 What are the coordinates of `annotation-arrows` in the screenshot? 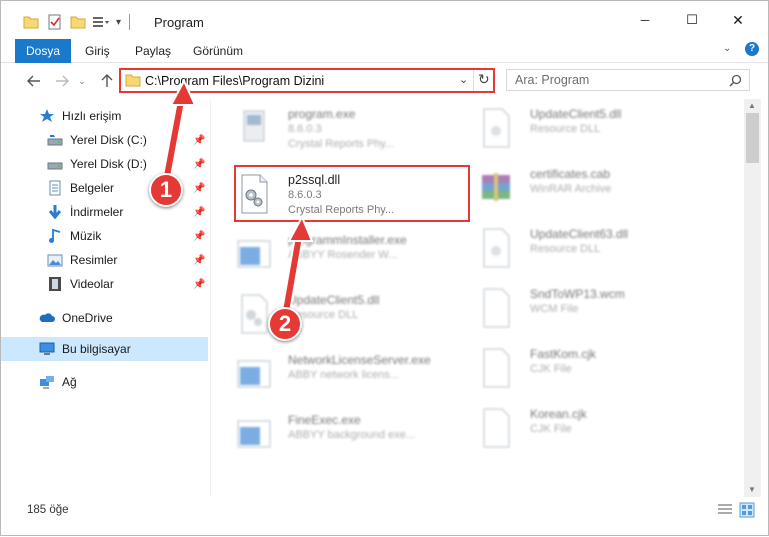 It's located at (237, 200).